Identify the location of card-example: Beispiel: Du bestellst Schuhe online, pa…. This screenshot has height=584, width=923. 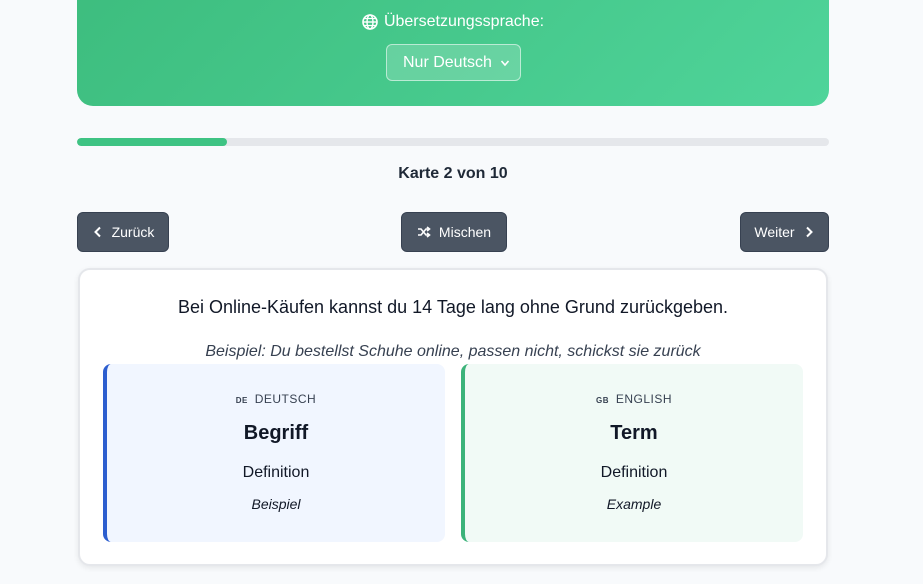
(453, 351).